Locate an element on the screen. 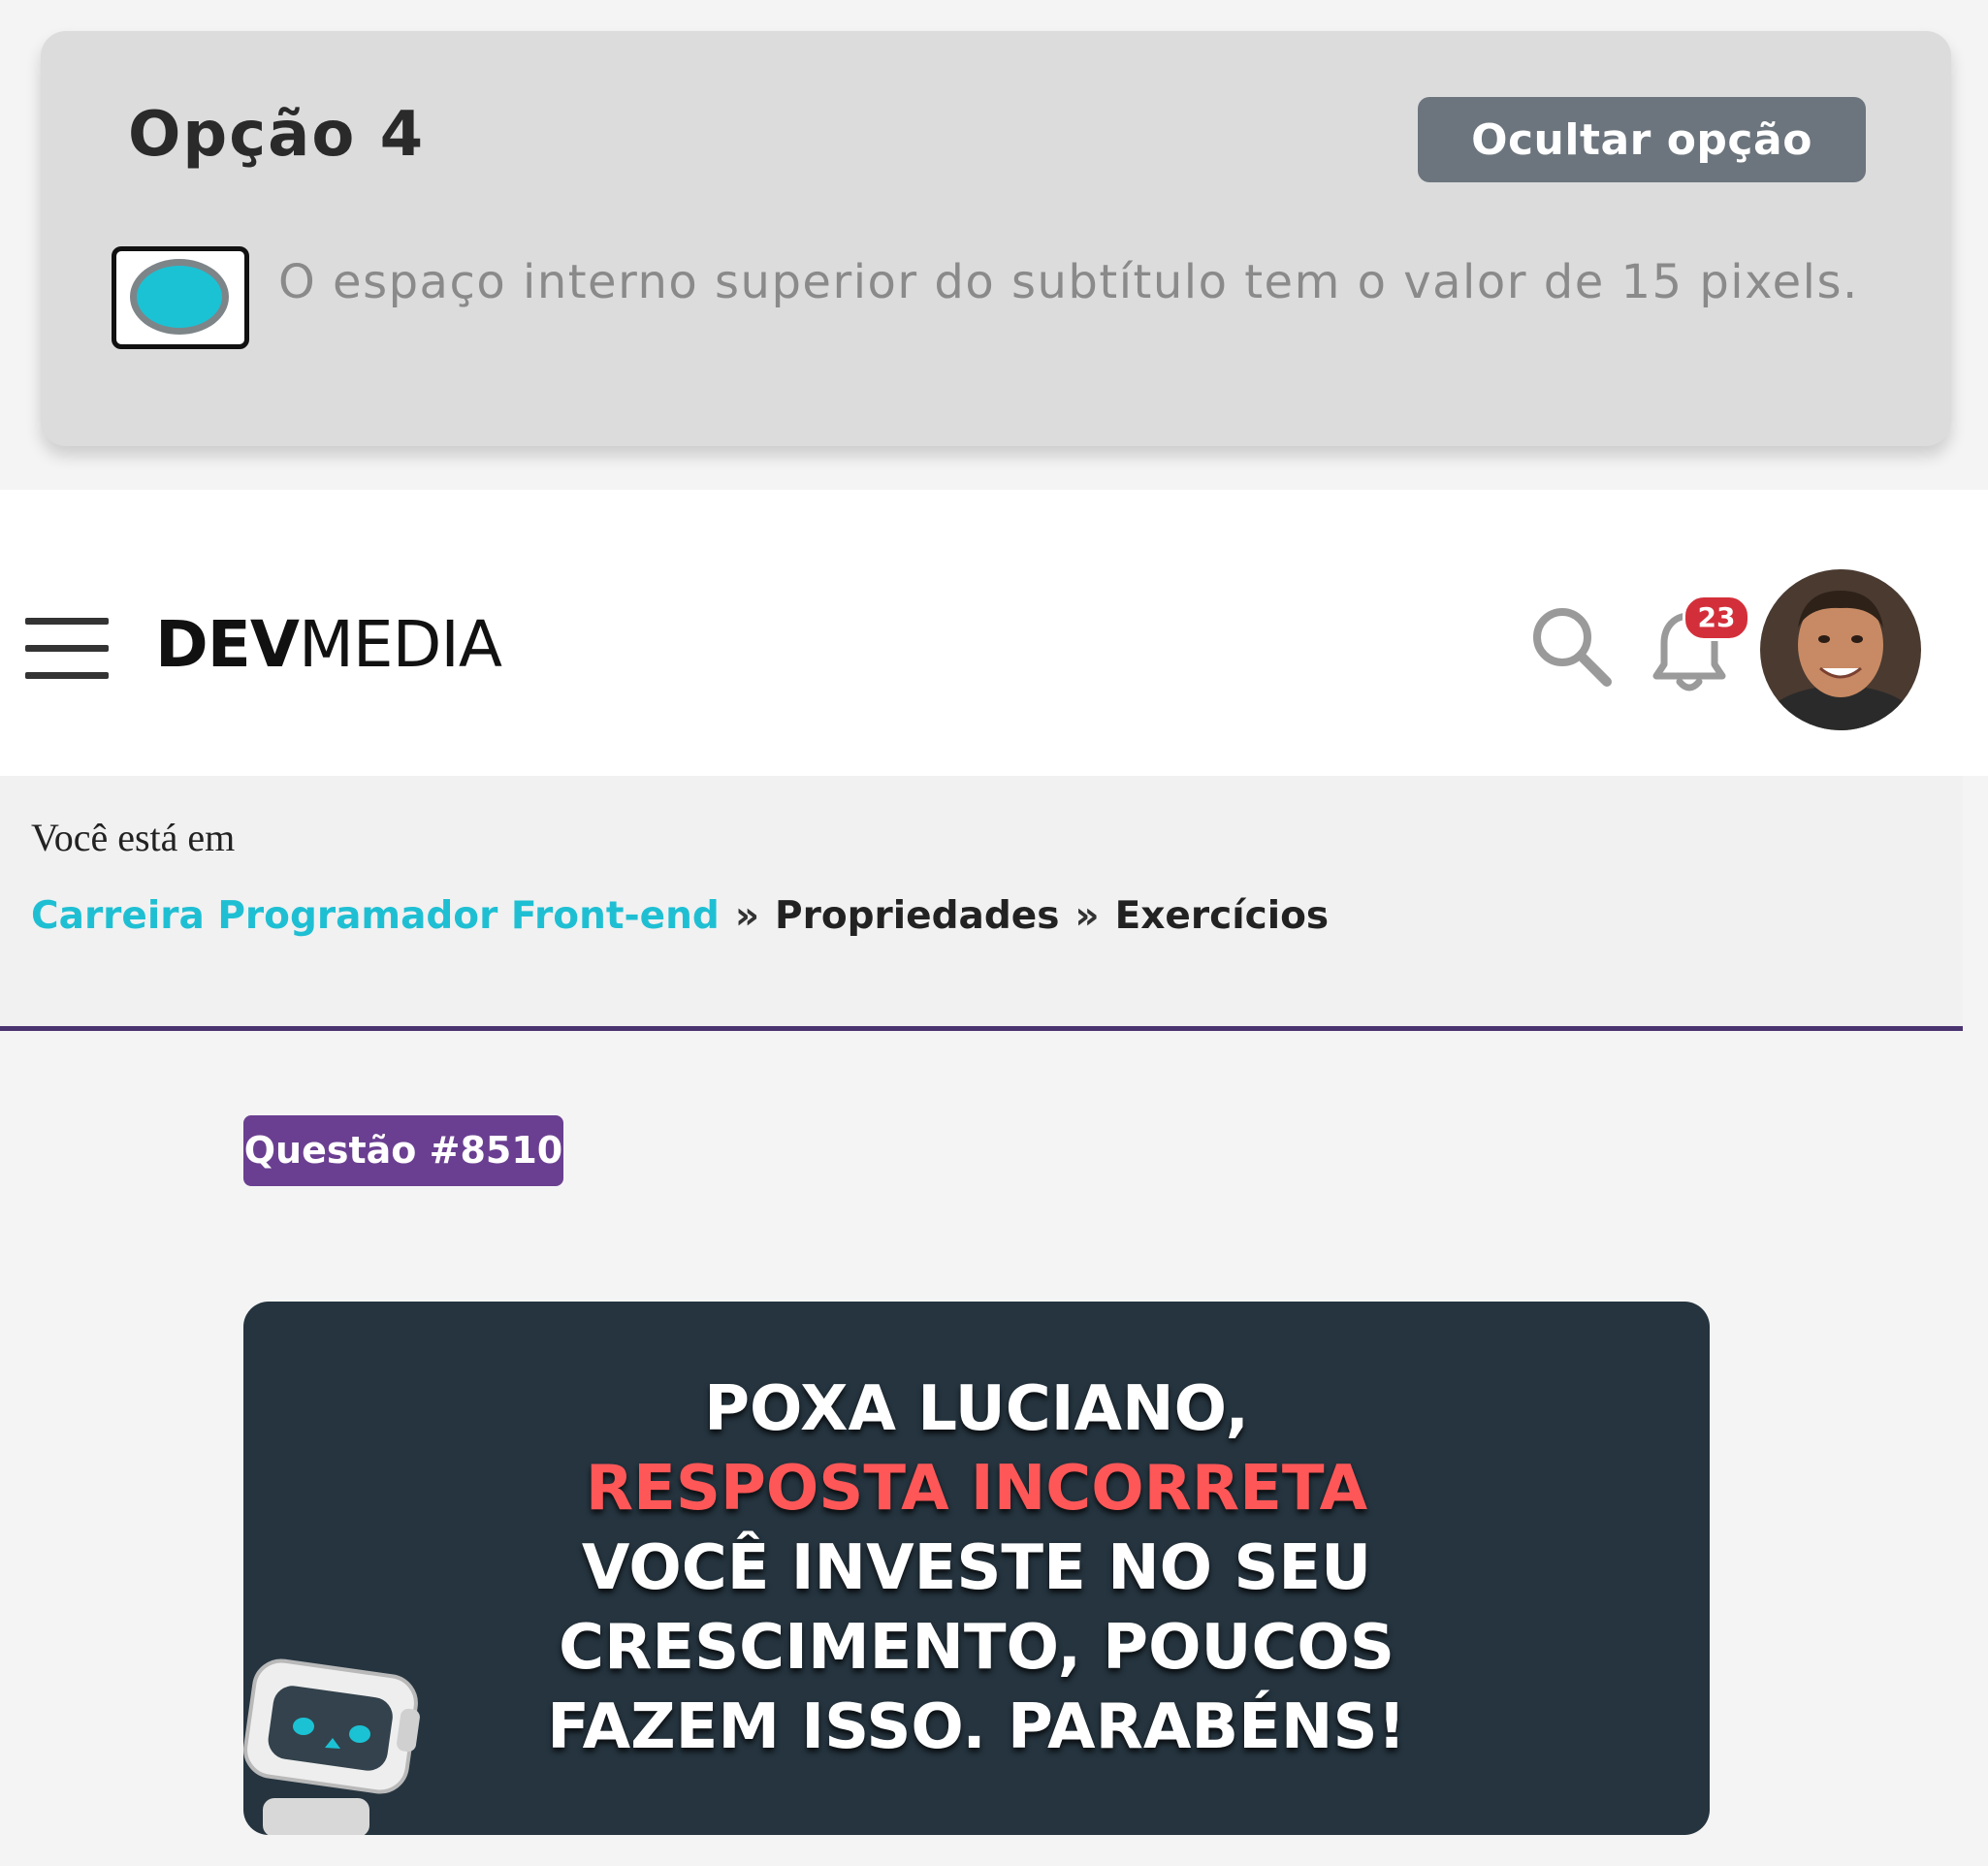  feedback-line-3: VOCÊ INVESTE NO SEU is located at coordinates (976, 1568).